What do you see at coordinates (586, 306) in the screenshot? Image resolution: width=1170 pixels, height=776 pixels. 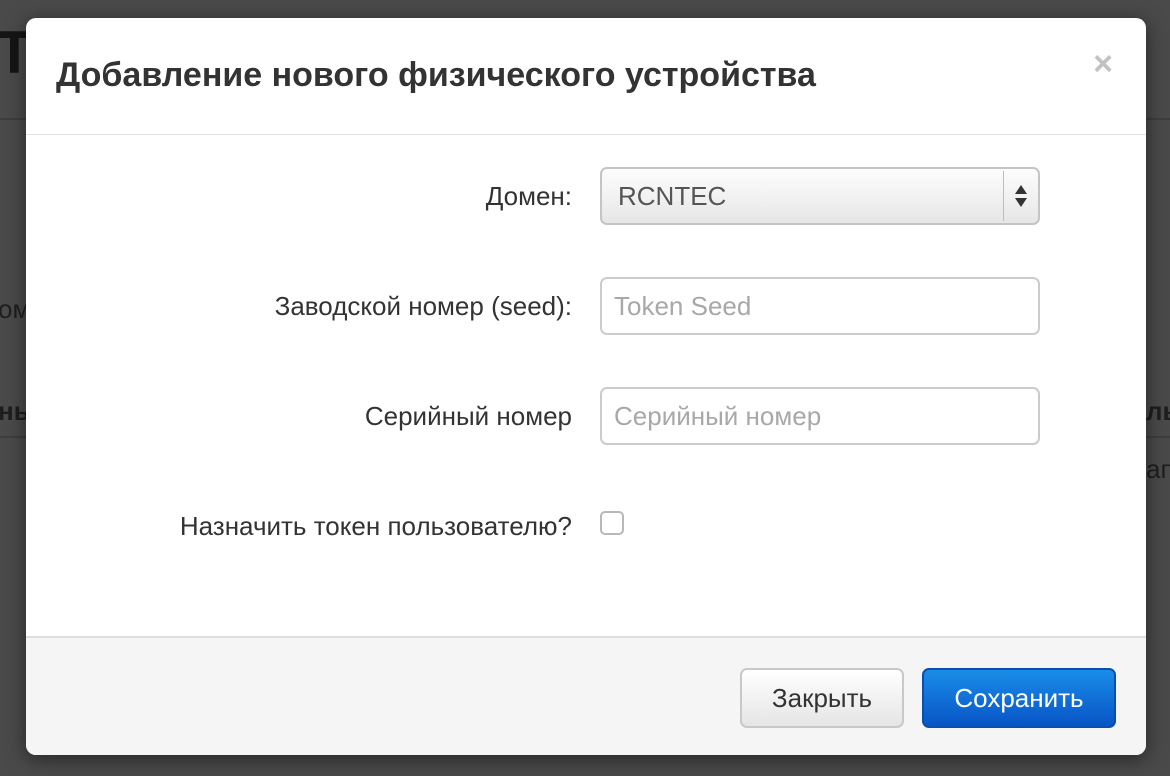 I see `seed-row: Заводской номер (seed): Token Seed` at bounding box center [586, 306].